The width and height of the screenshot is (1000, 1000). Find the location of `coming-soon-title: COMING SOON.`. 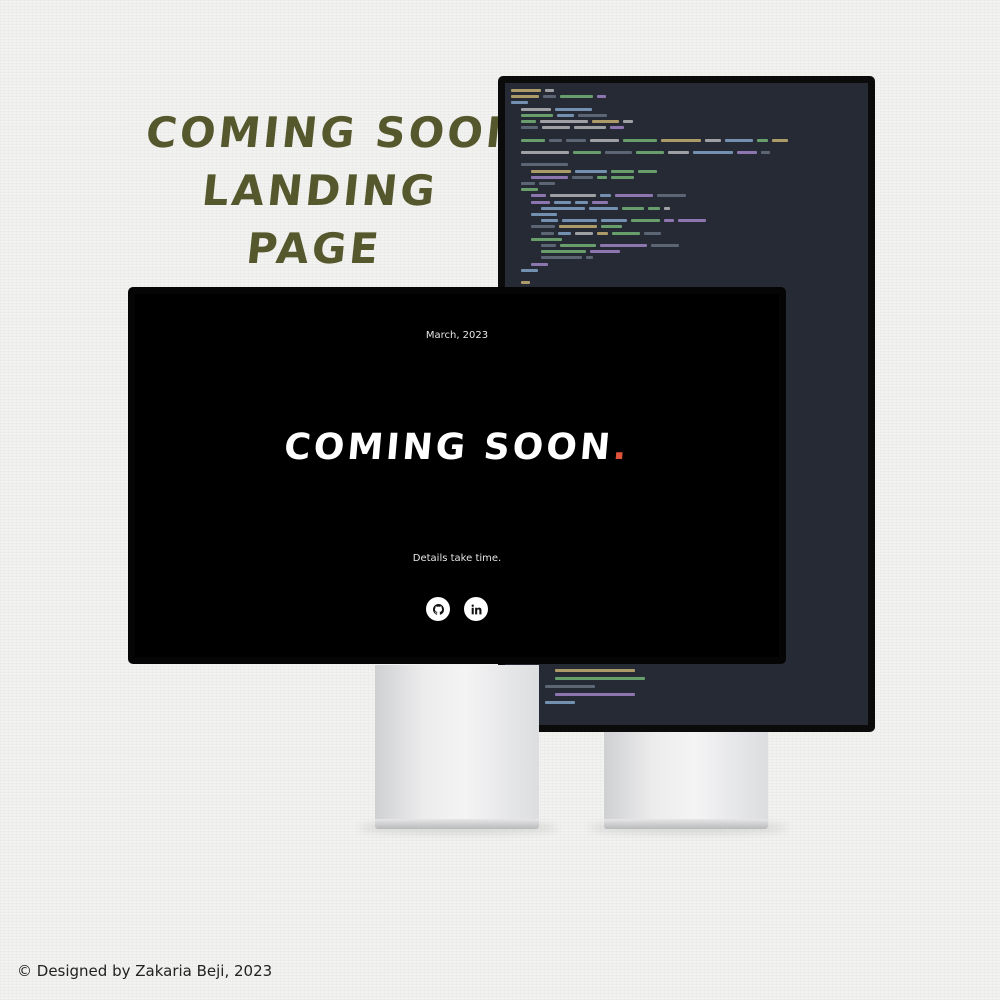

coming-soon-title: COMING SOON. is located at coordinates (457, 447).